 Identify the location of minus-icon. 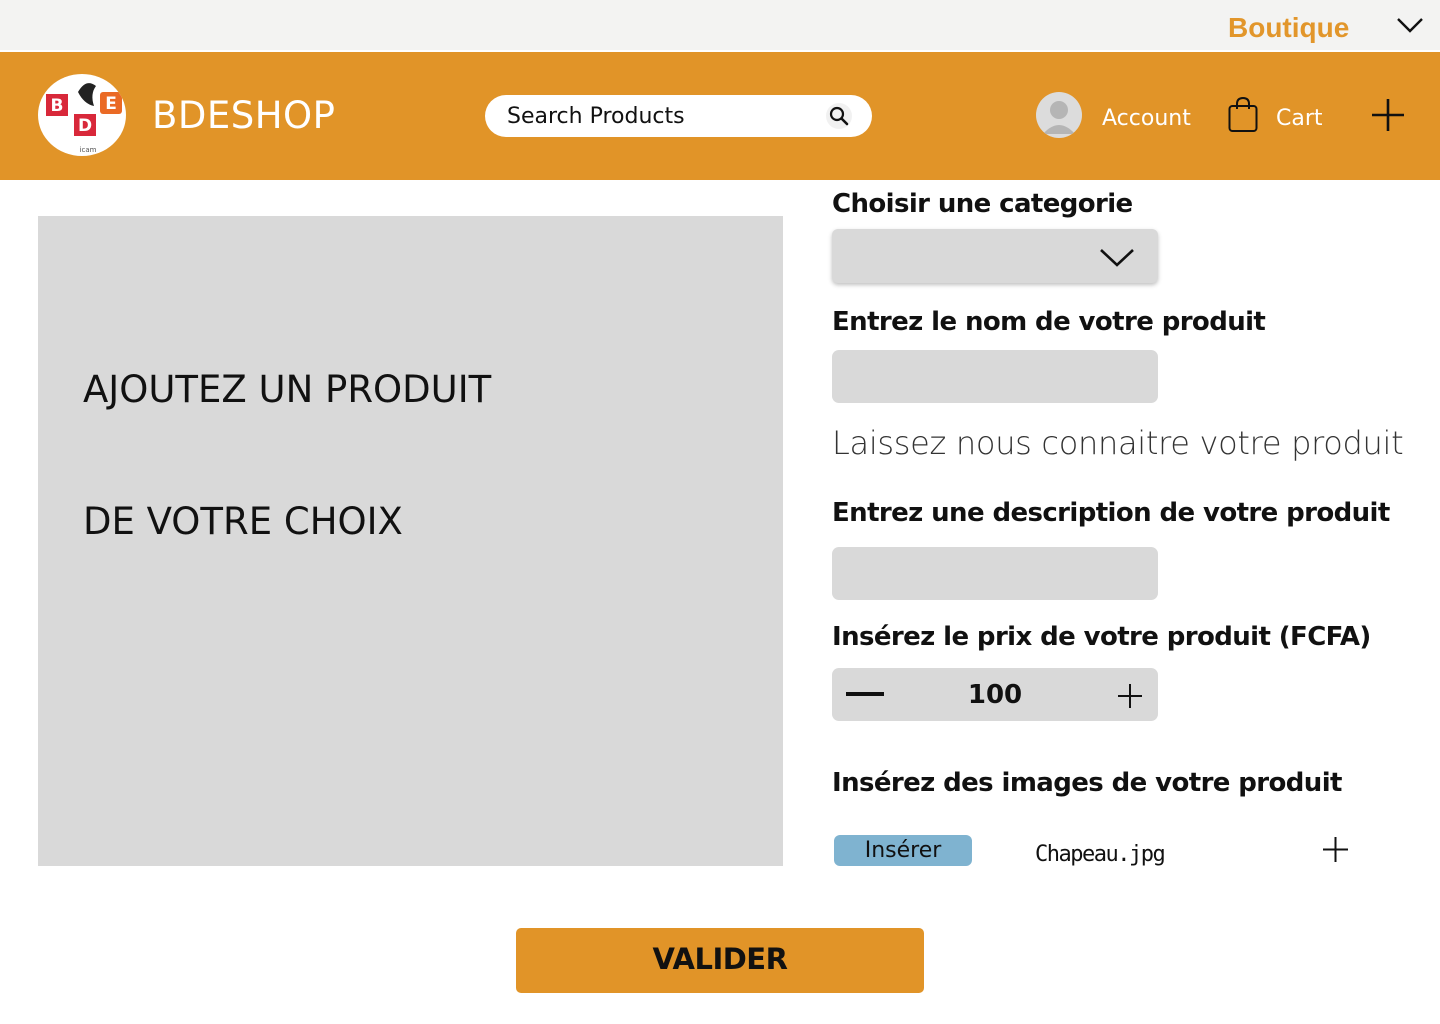
(865, 694).